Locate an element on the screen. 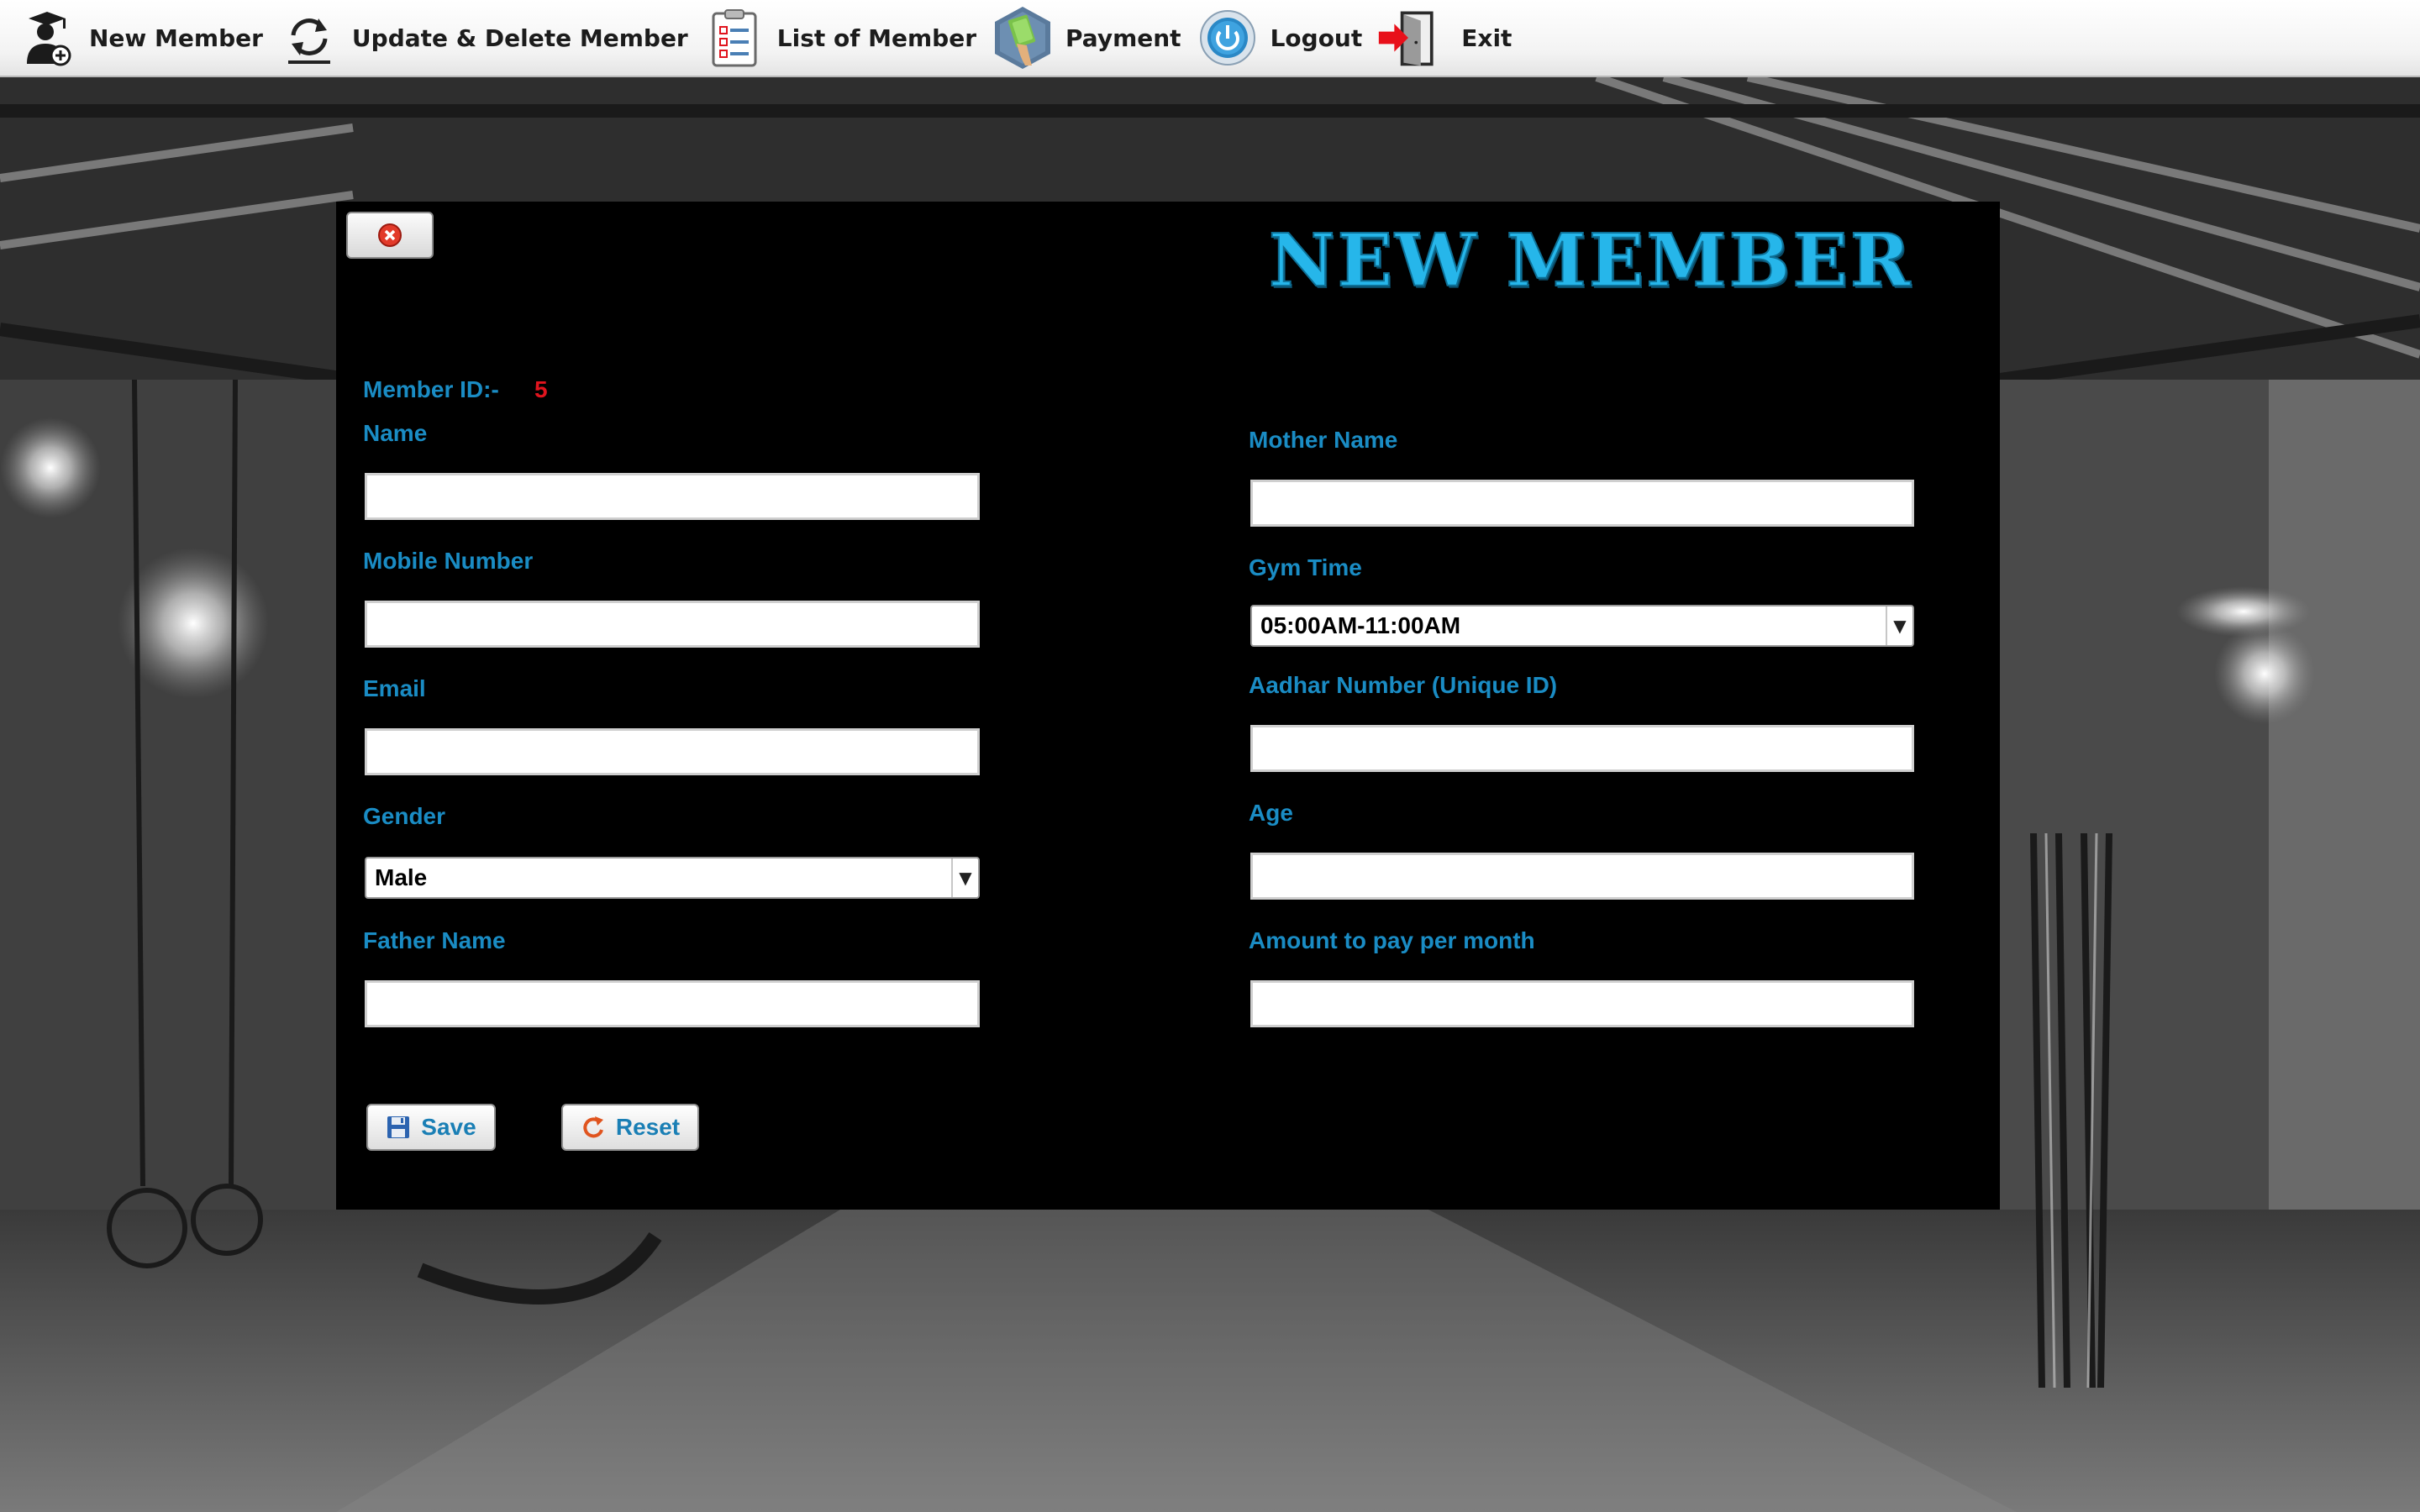  toolbar-update-delete-label: Update & Delete Member is located at coordinates (519, 38).